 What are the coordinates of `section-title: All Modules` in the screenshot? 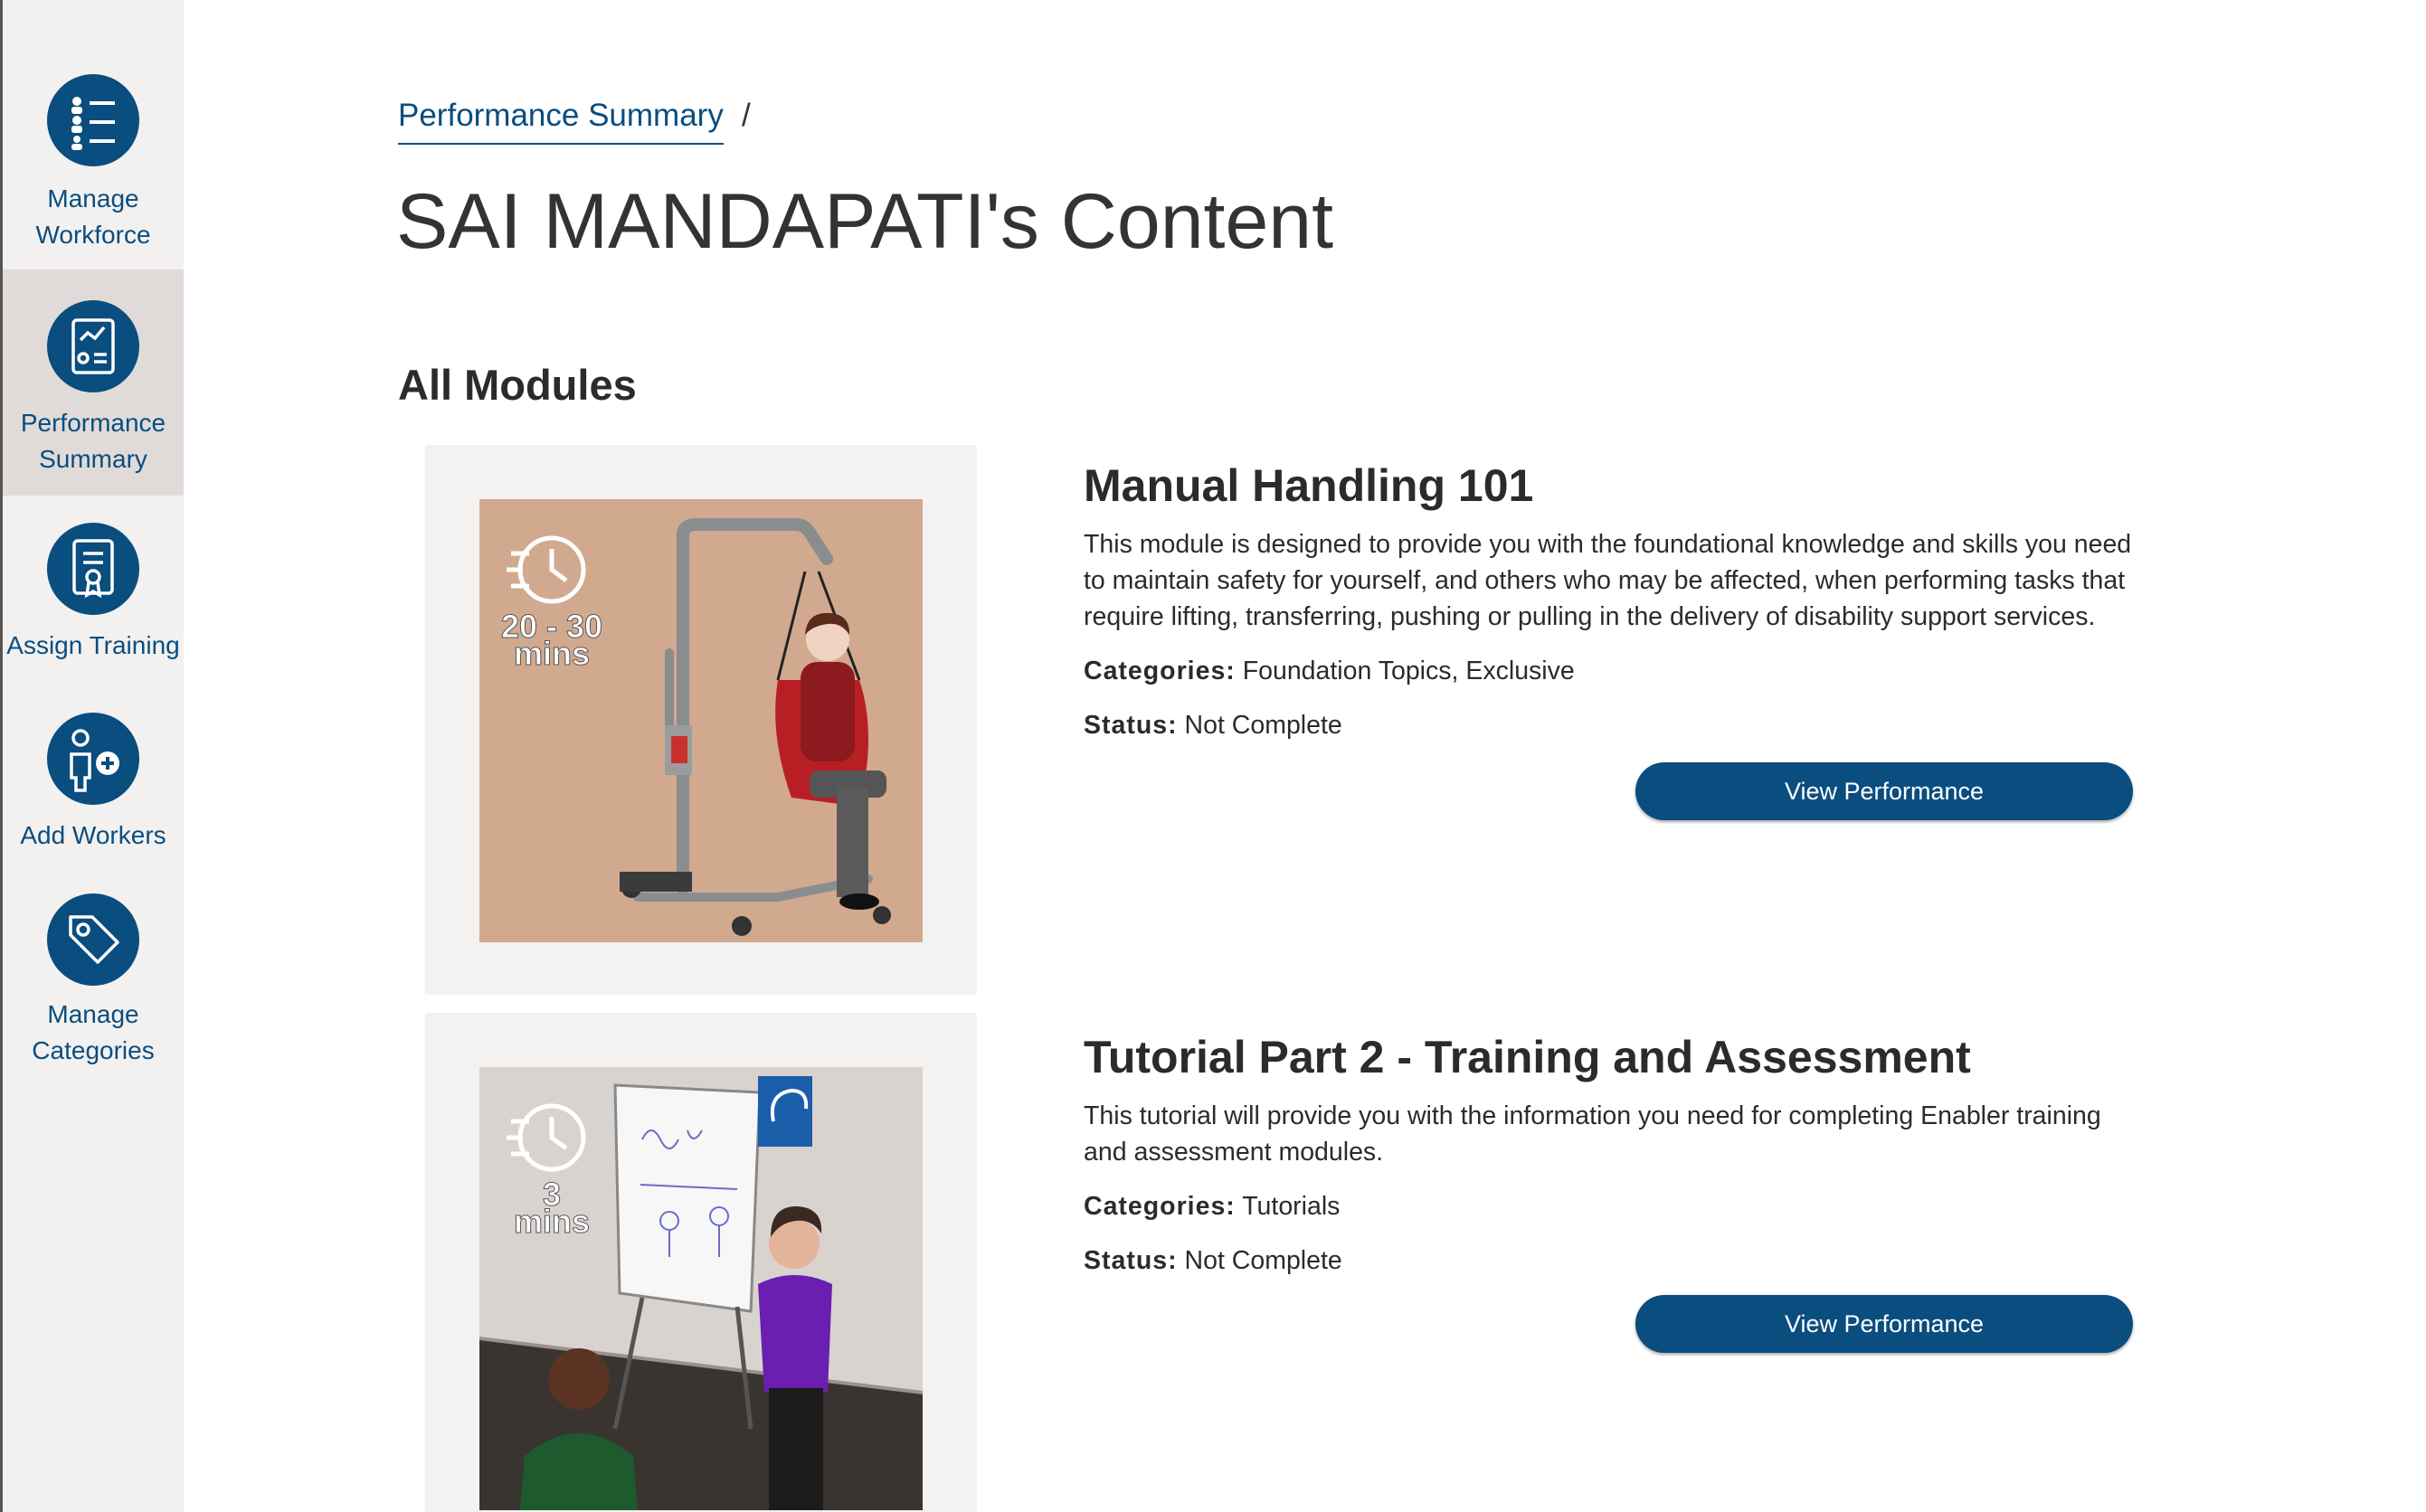 It's located at (517, 385).